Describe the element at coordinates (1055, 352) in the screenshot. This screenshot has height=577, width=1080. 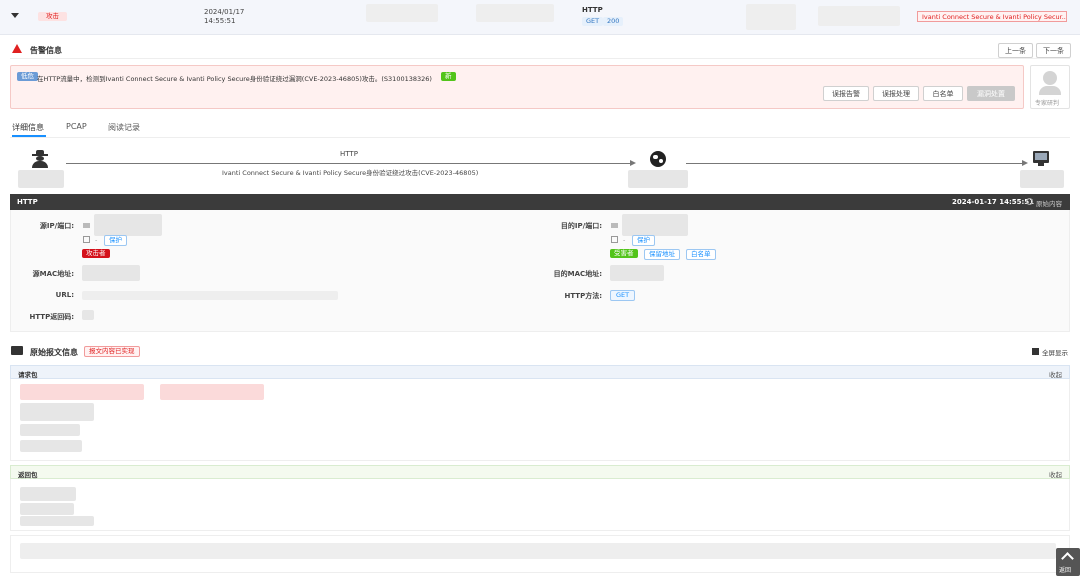
I see `fullscreen-label: 全屏显示` at that location.